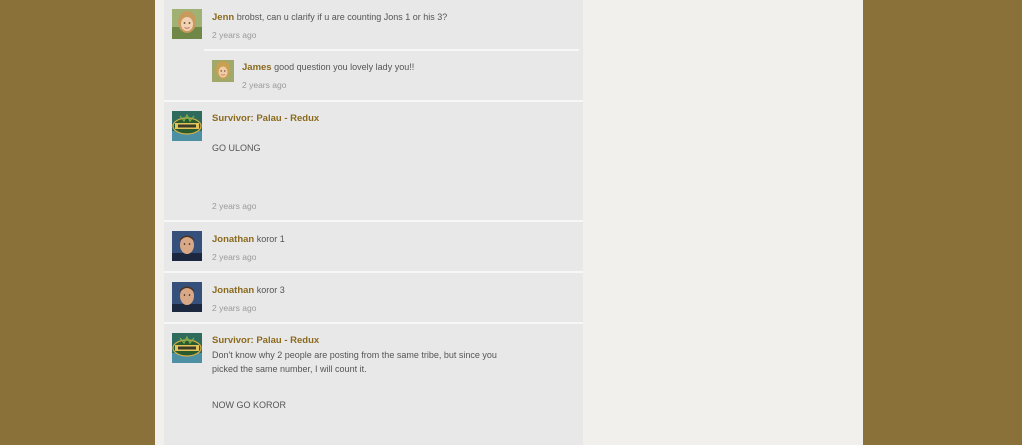 The width and height of the screenshot is (1022, 445). Describe the element at coordinates (270, 239) in the screenshot. I see `comment-text: koror 1` at that location.